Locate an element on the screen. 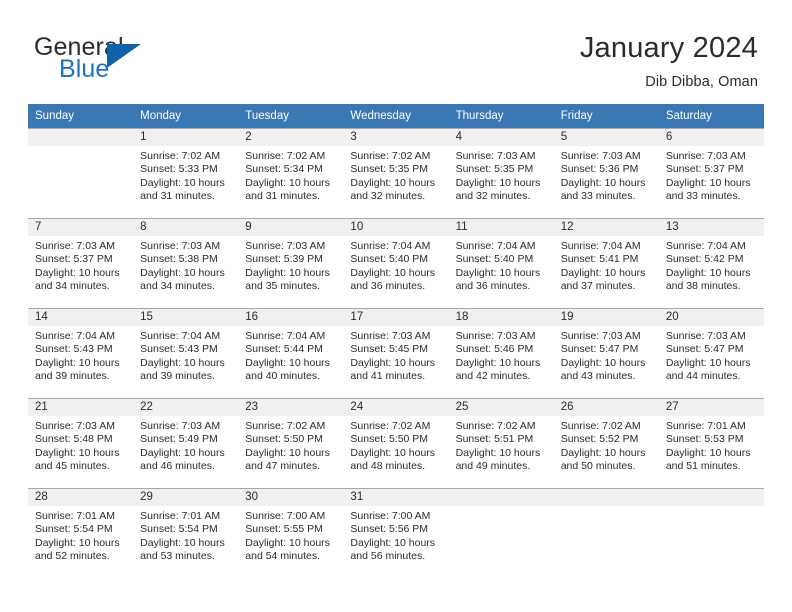 The height and width of the screenshot is (612, 792). sunset-text: Sunset: 5:53 PM is located at coordinates (704, 439).